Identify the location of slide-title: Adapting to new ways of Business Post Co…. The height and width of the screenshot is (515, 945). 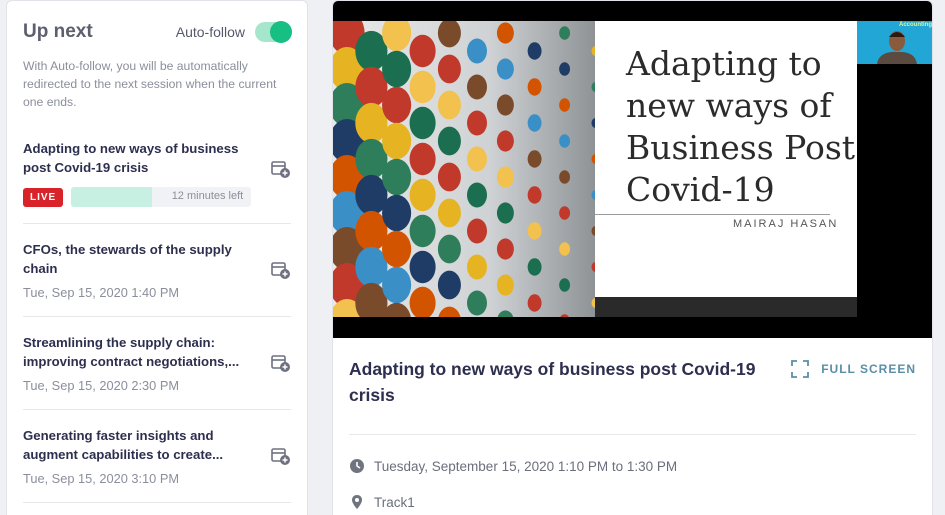
(741, 126).